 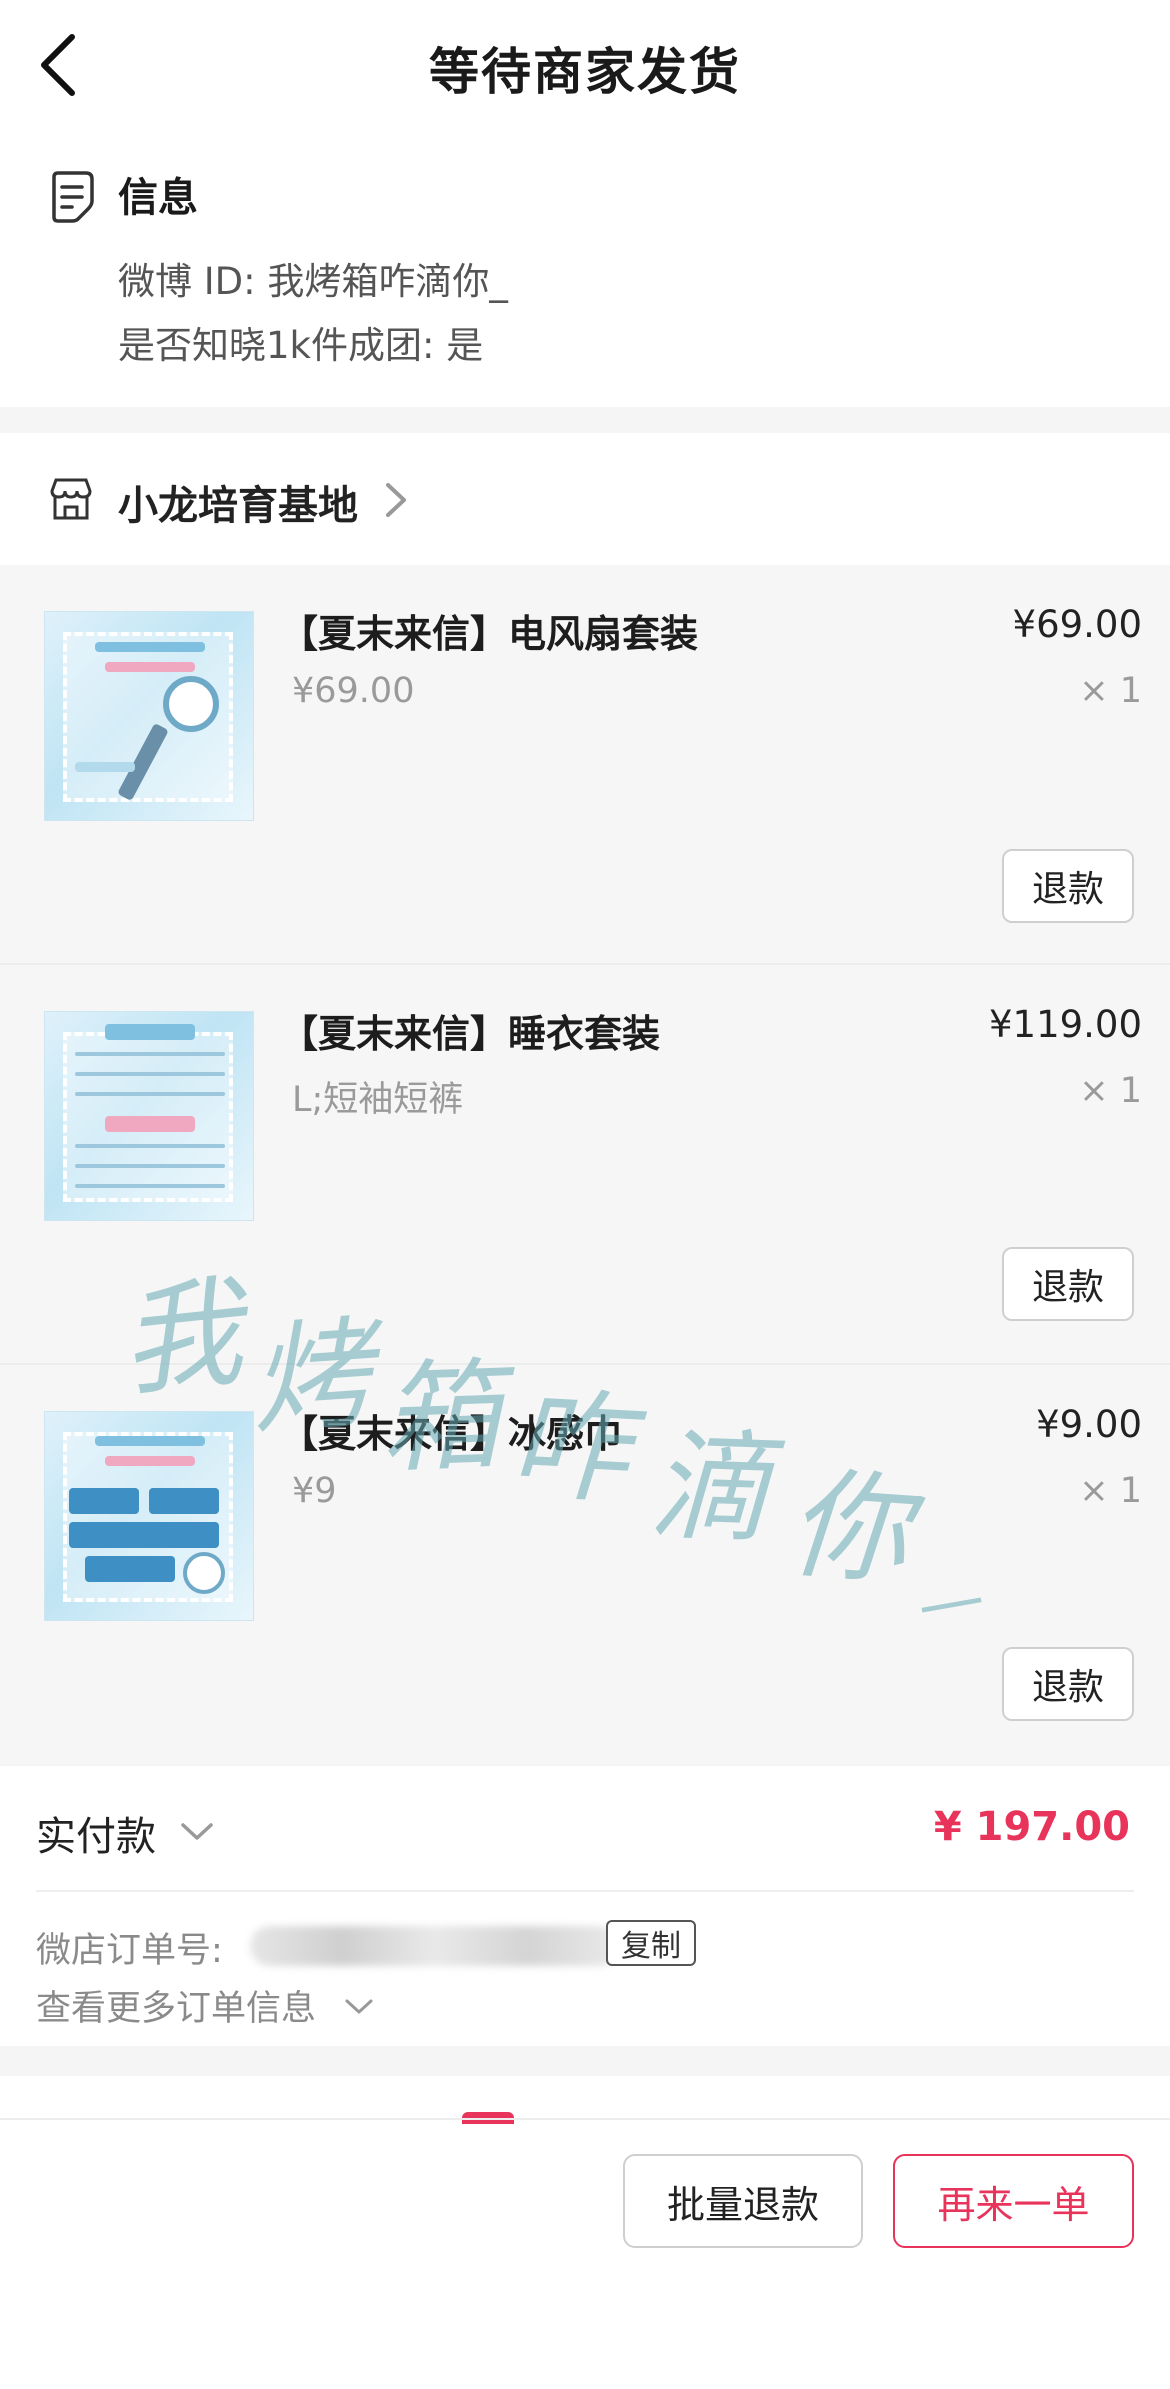 What do you see at coordinates (58, 65) in the screenshot?
I see `chevron-left-icon` at bounding box center [58, 65].